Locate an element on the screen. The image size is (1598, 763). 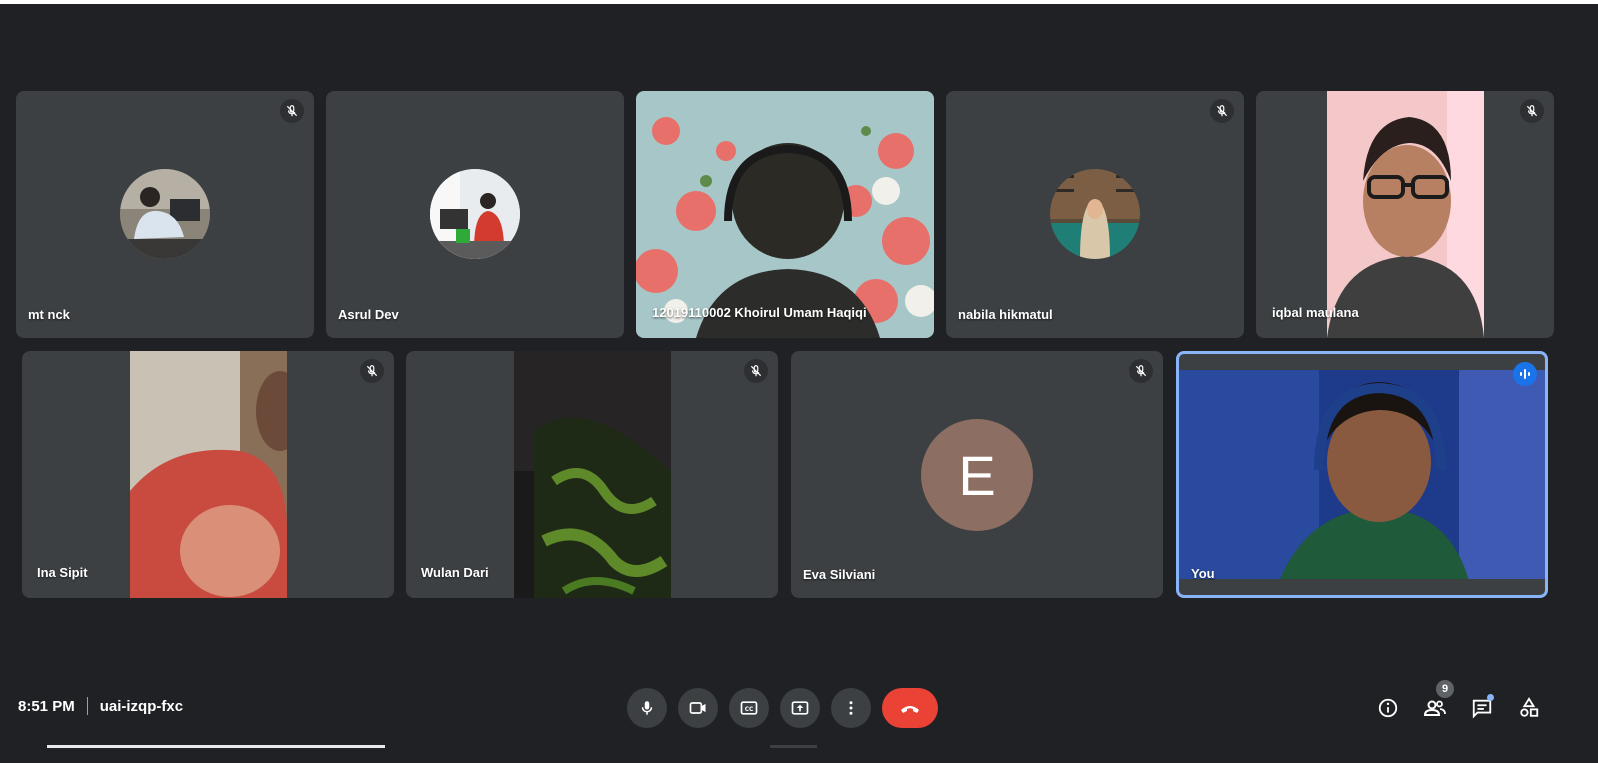
activities-icon is located at coordinates (1529, 707).